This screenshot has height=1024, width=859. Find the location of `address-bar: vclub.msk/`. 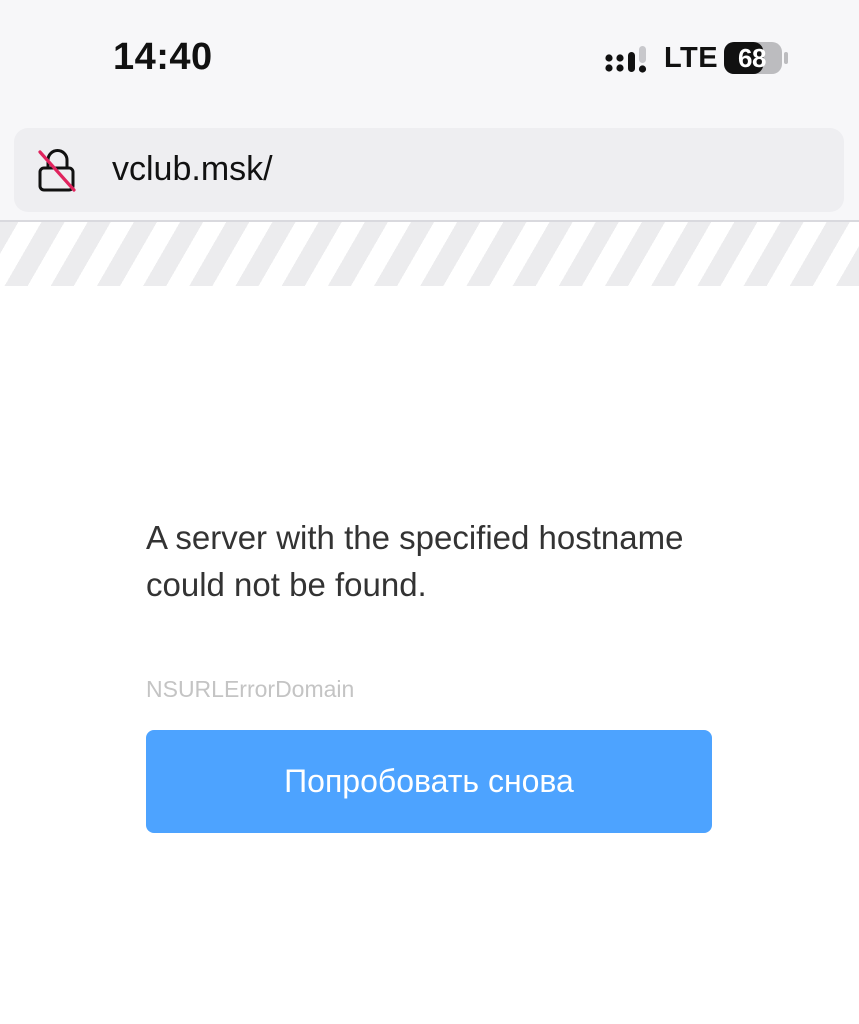

address-bar: vclub.msk/ is located at coordinates (429, 170).